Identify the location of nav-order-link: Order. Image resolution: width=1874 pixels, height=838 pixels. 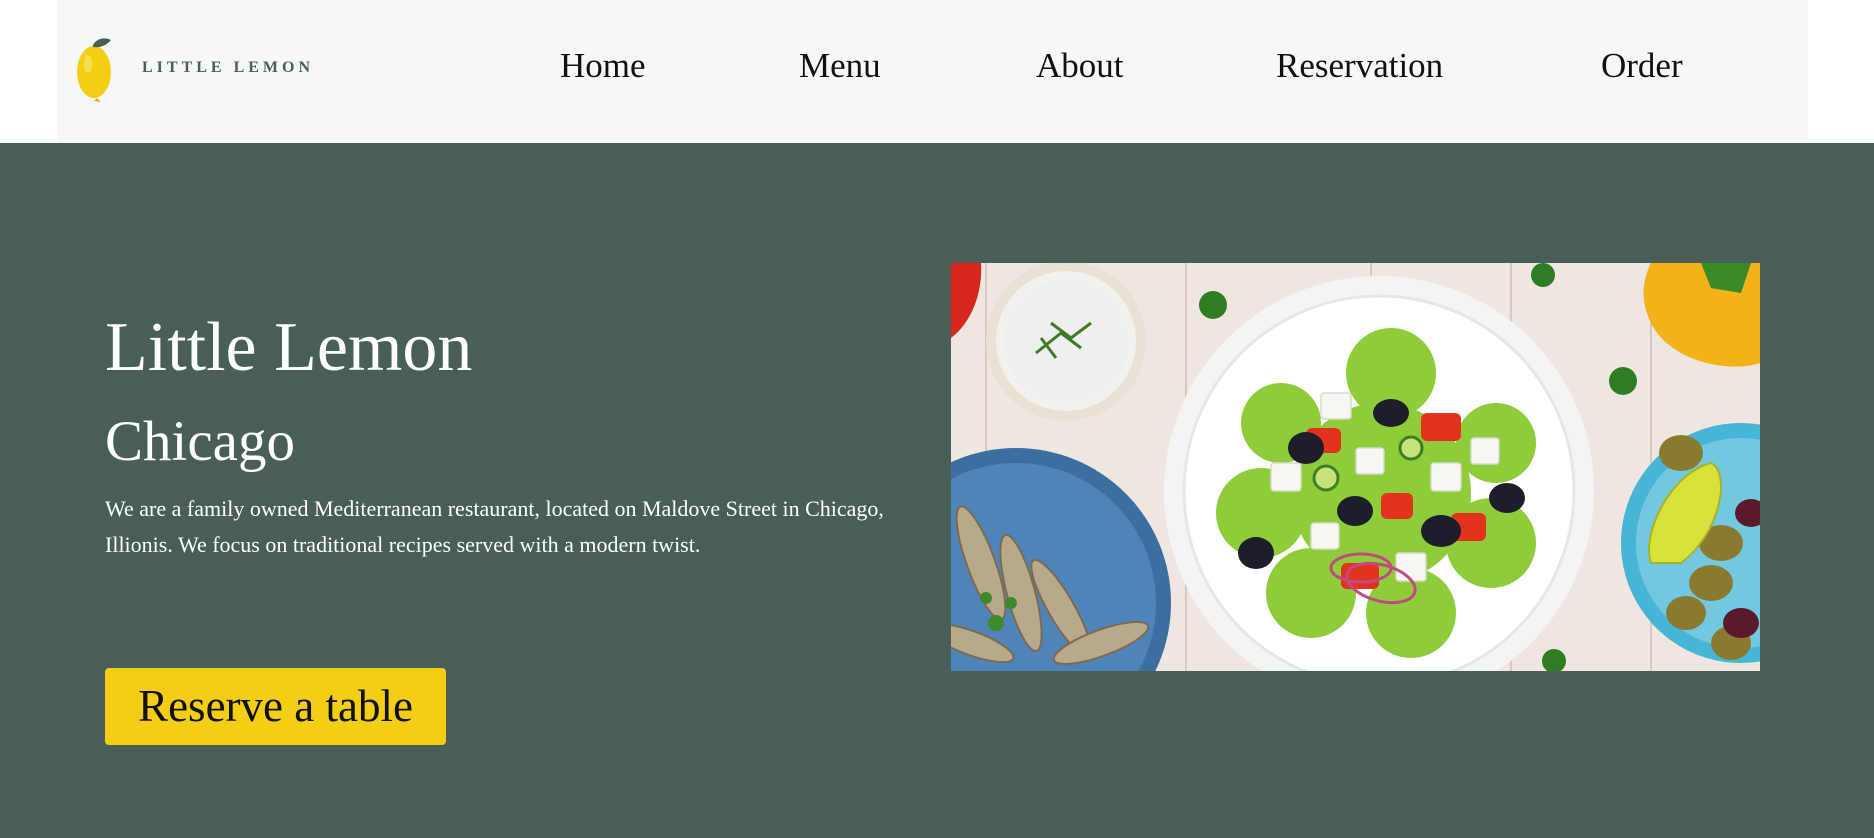
(1642, 66).